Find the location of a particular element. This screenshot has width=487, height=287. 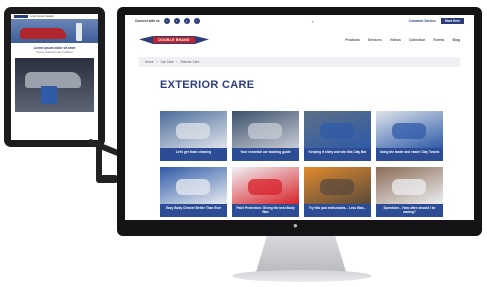

article-card: Keeping it shiny and win this Clay Bar is located at coordinates (337, 136).